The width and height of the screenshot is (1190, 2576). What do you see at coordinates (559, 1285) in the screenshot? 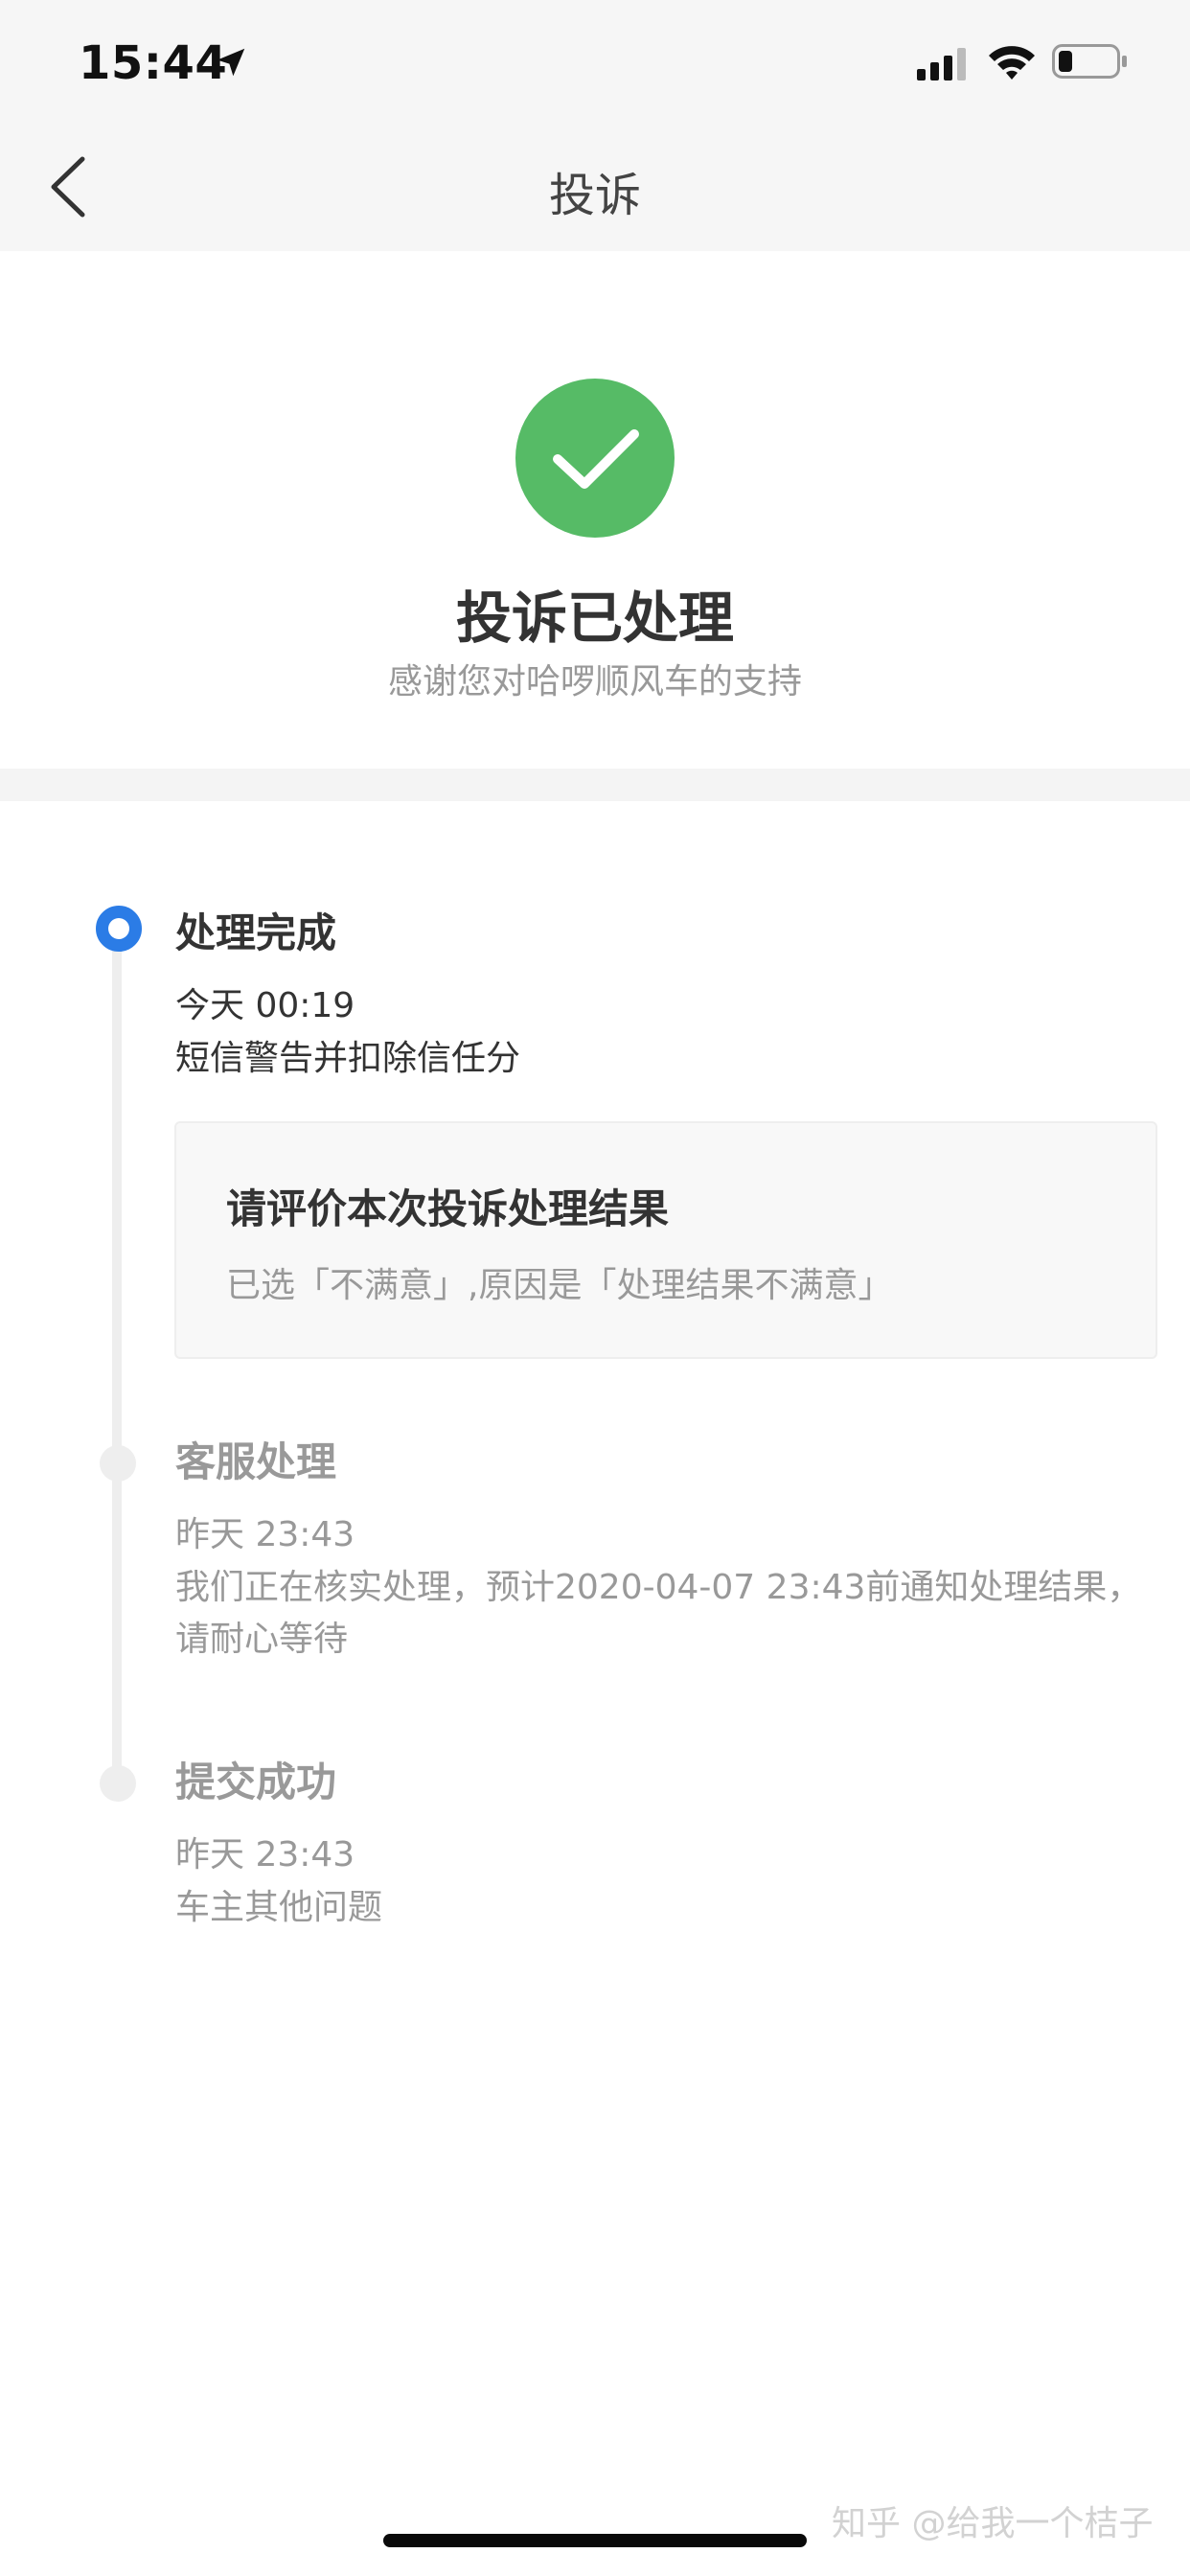
I see `evaluation-desc: 已选「不满意」,原因是「处理结果不满意」` at bounding box center [559, 1285].